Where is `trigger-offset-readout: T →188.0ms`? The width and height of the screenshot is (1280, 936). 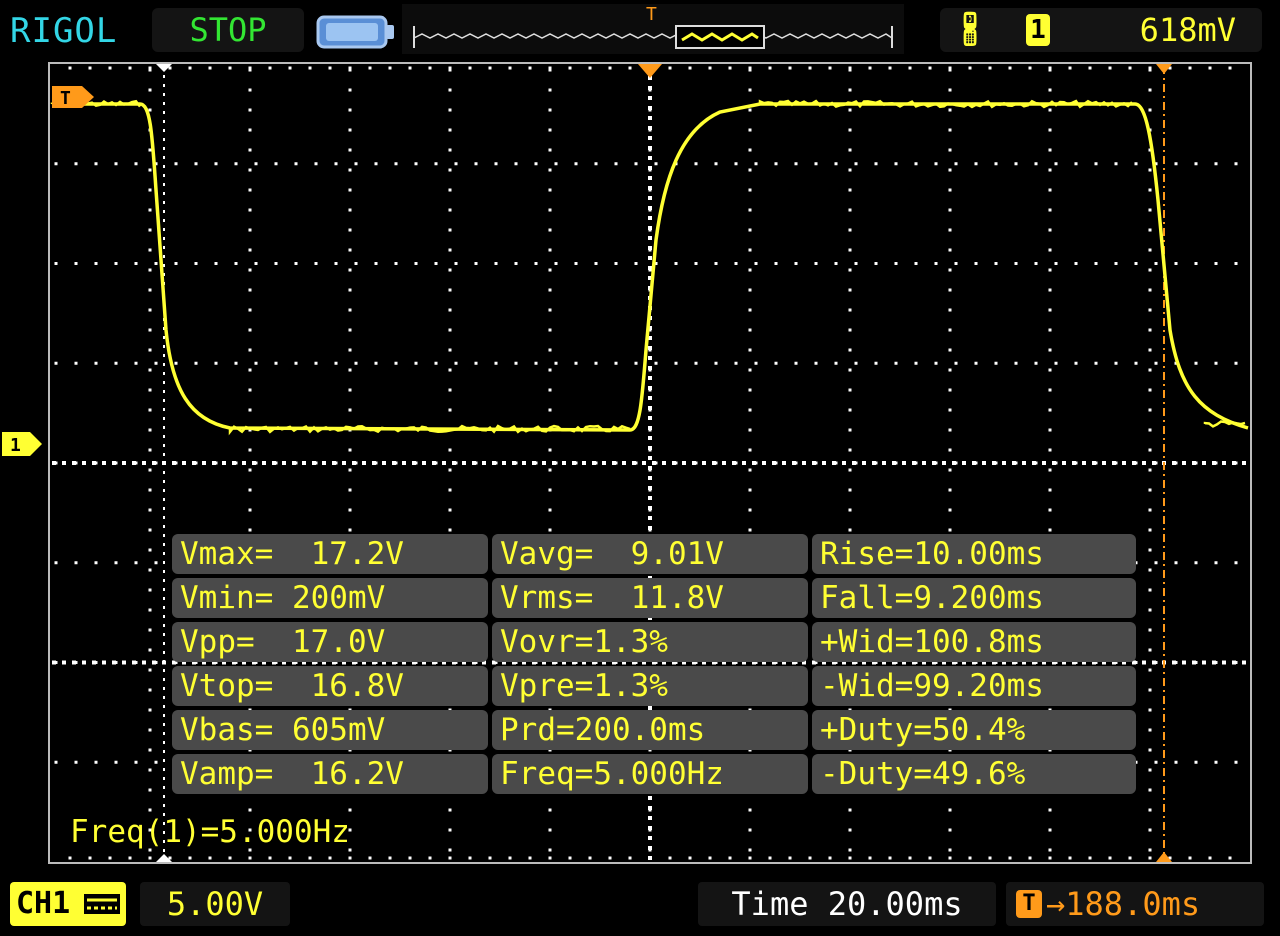 trigger-offset-readout: T →188.0ms is located at coordinates (1135, 904).